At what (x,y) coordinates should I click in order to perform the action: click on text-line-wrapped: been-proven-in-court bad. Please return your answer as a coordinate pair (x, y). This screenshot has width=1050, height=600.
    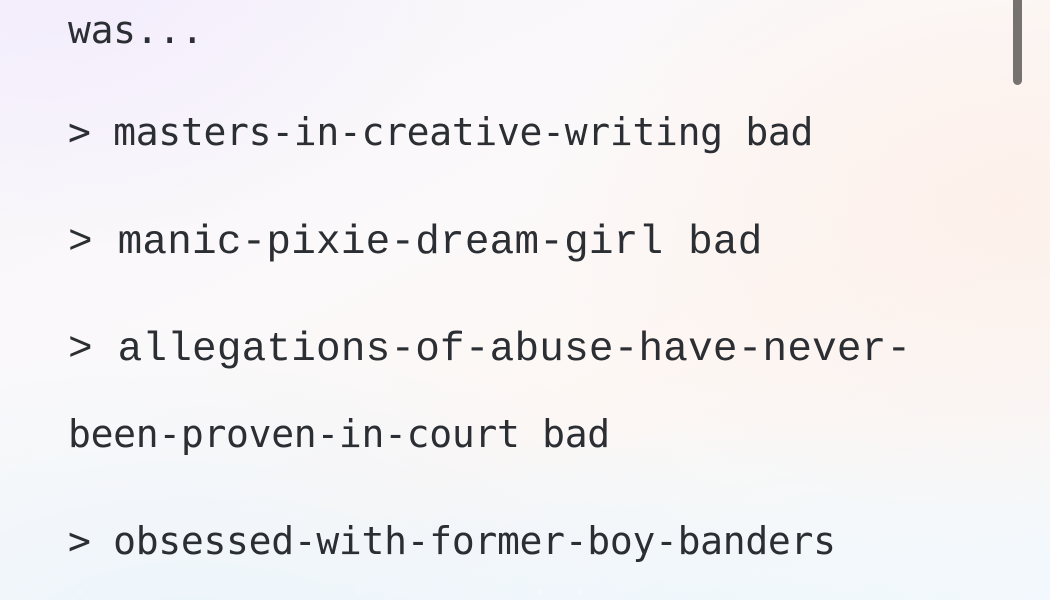
    Looking at the image, I should click on (339, 434).